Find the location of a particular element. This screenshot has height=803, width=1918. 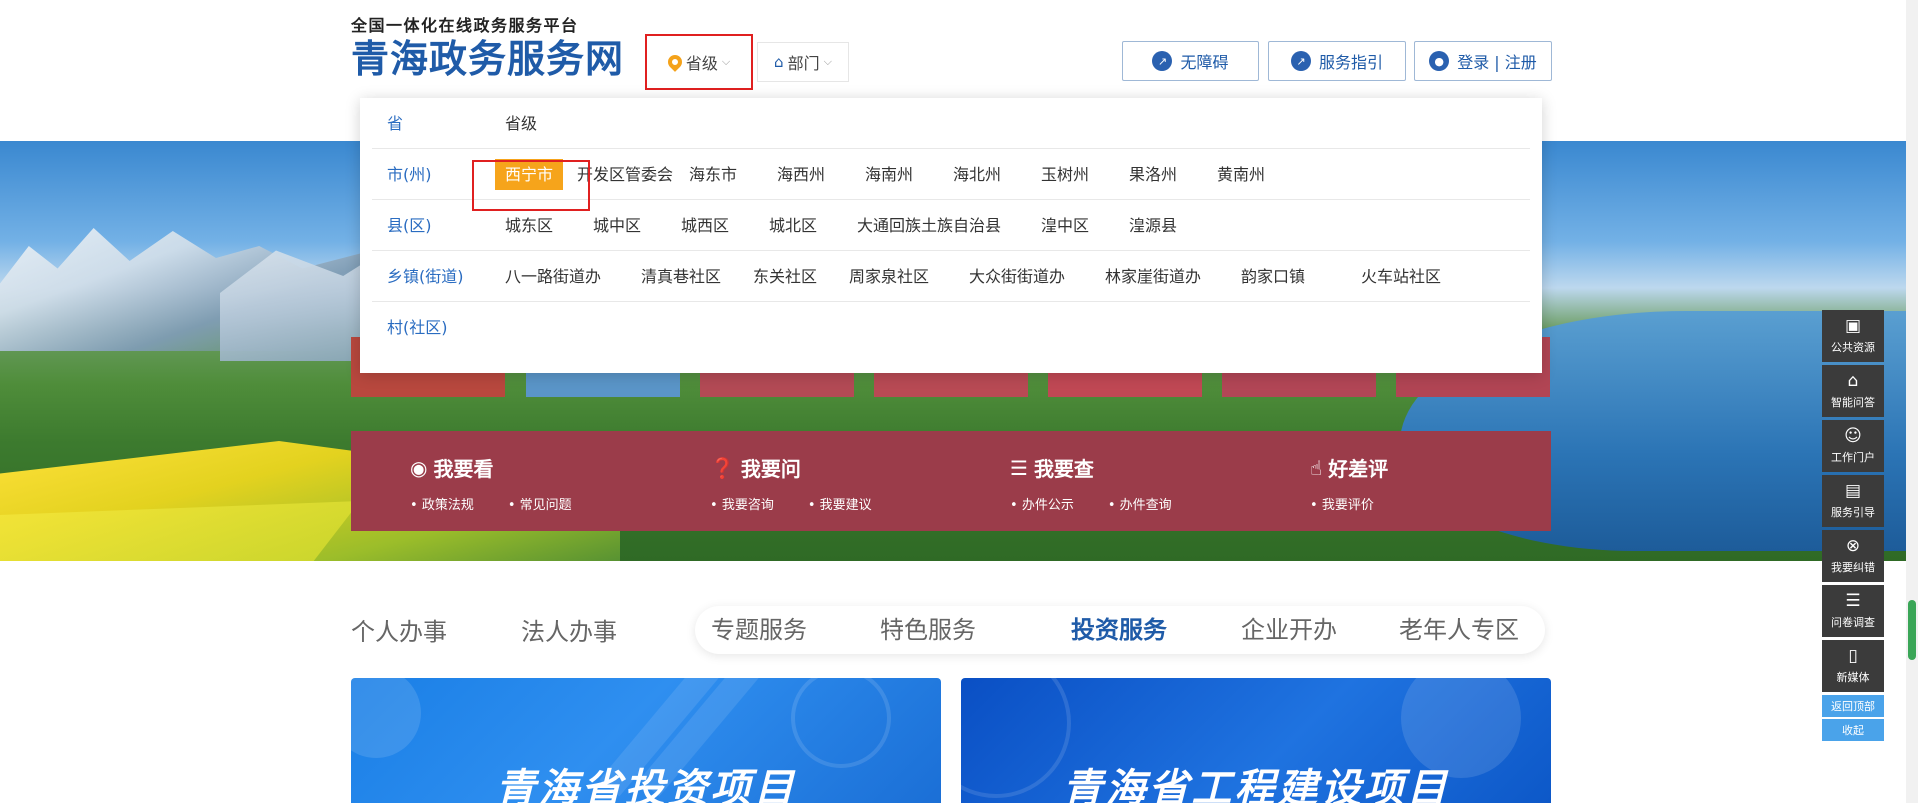

sidebar-service-guide: ▤ 服务引导 is located at coordinates (1853, 501).